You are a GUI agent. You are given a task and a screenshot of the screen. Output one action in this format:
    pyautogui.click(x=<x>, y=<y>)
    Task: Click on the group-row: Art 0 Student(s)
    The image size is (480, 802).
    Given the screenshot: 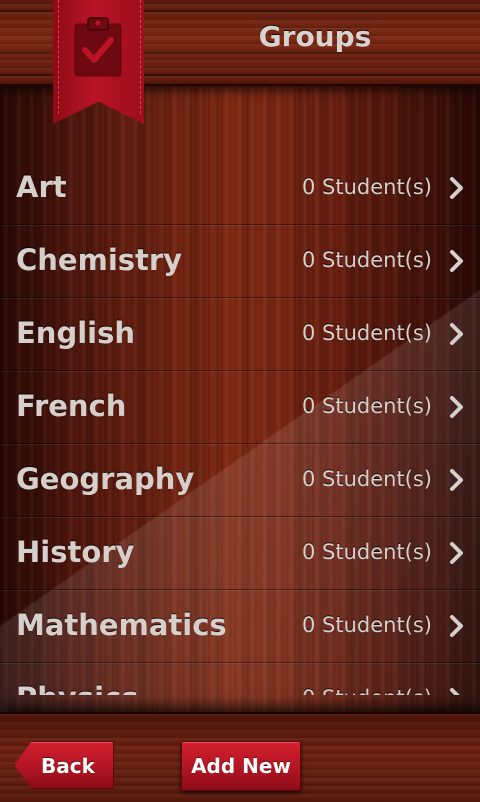 What is the action you would take?
    pyautogui.click(x=240, y=188)
    